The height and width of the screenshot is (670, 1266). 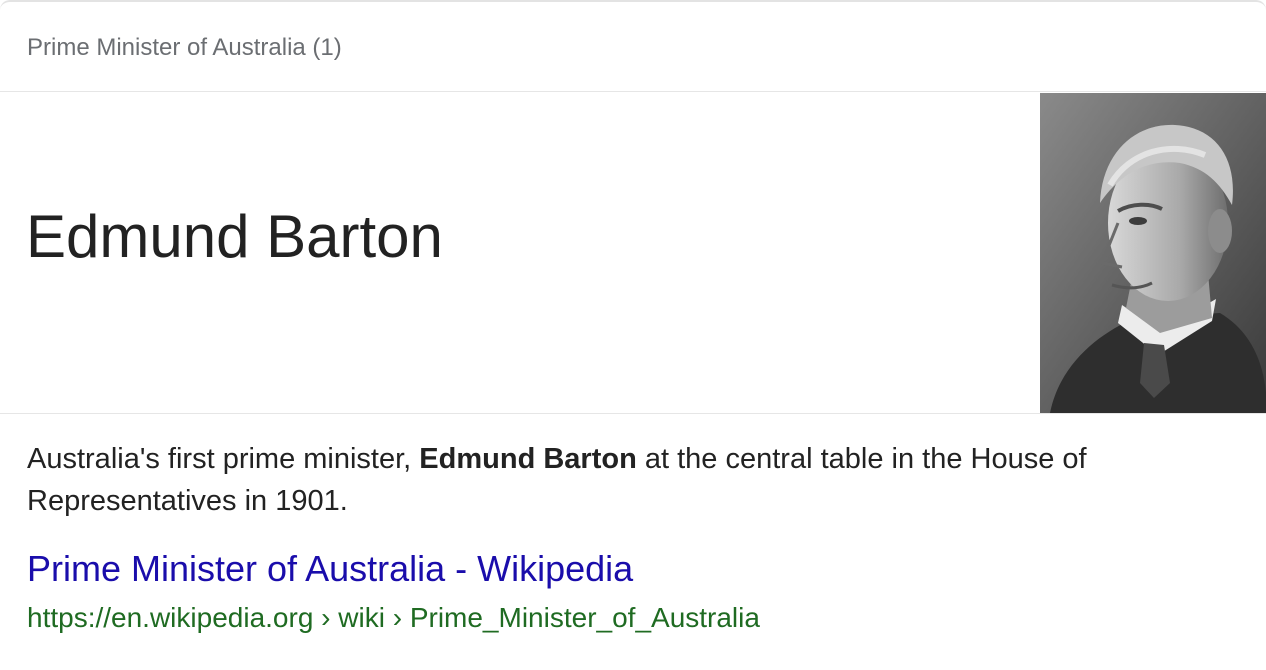 I want to click on portrait-illustration, so click(x=1153, y=253).